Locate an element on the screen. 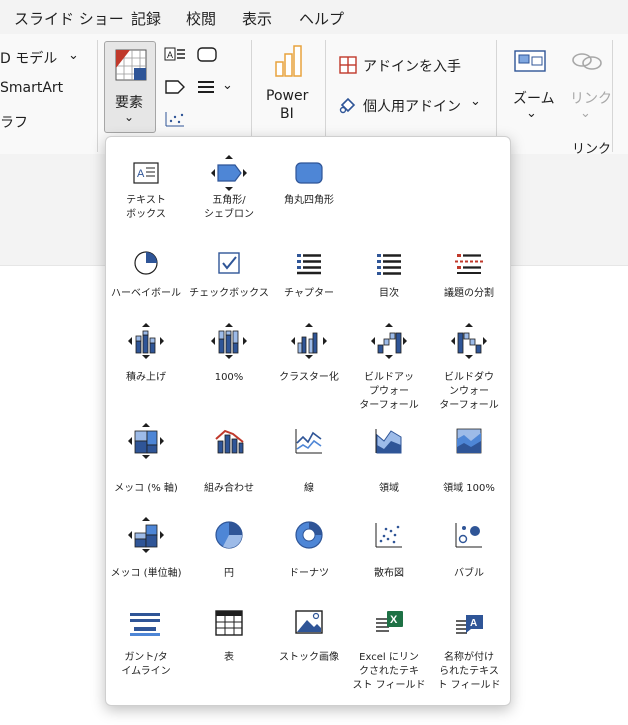  gallery-item-buildup-waterfall: ビルドアッ プウォー ターフォール is located at coordinates (389, 367).